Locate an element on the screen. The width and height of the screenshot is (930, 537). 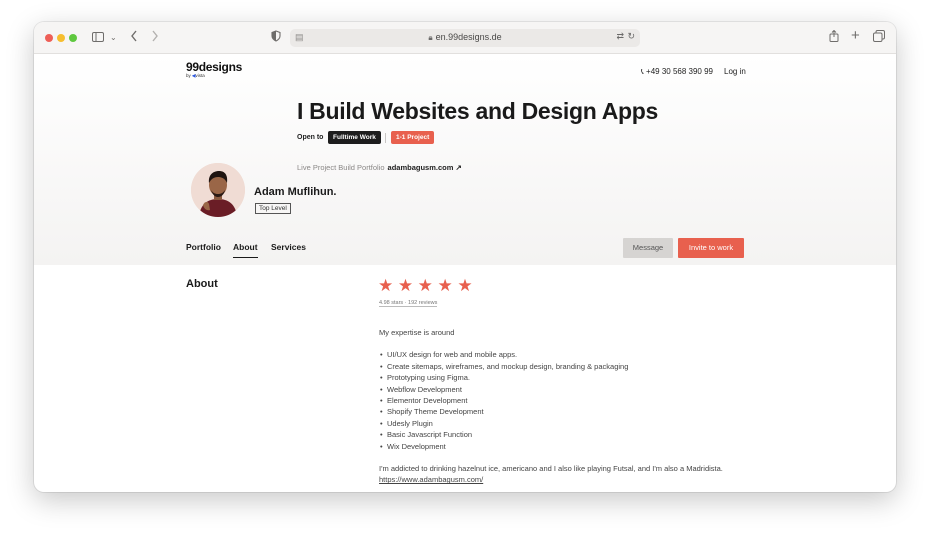
browser-toolbar: ⌄ ▤ 🔒︎ en.99designs.de ⇄ ↻ + is located at coordinates (465, 38).